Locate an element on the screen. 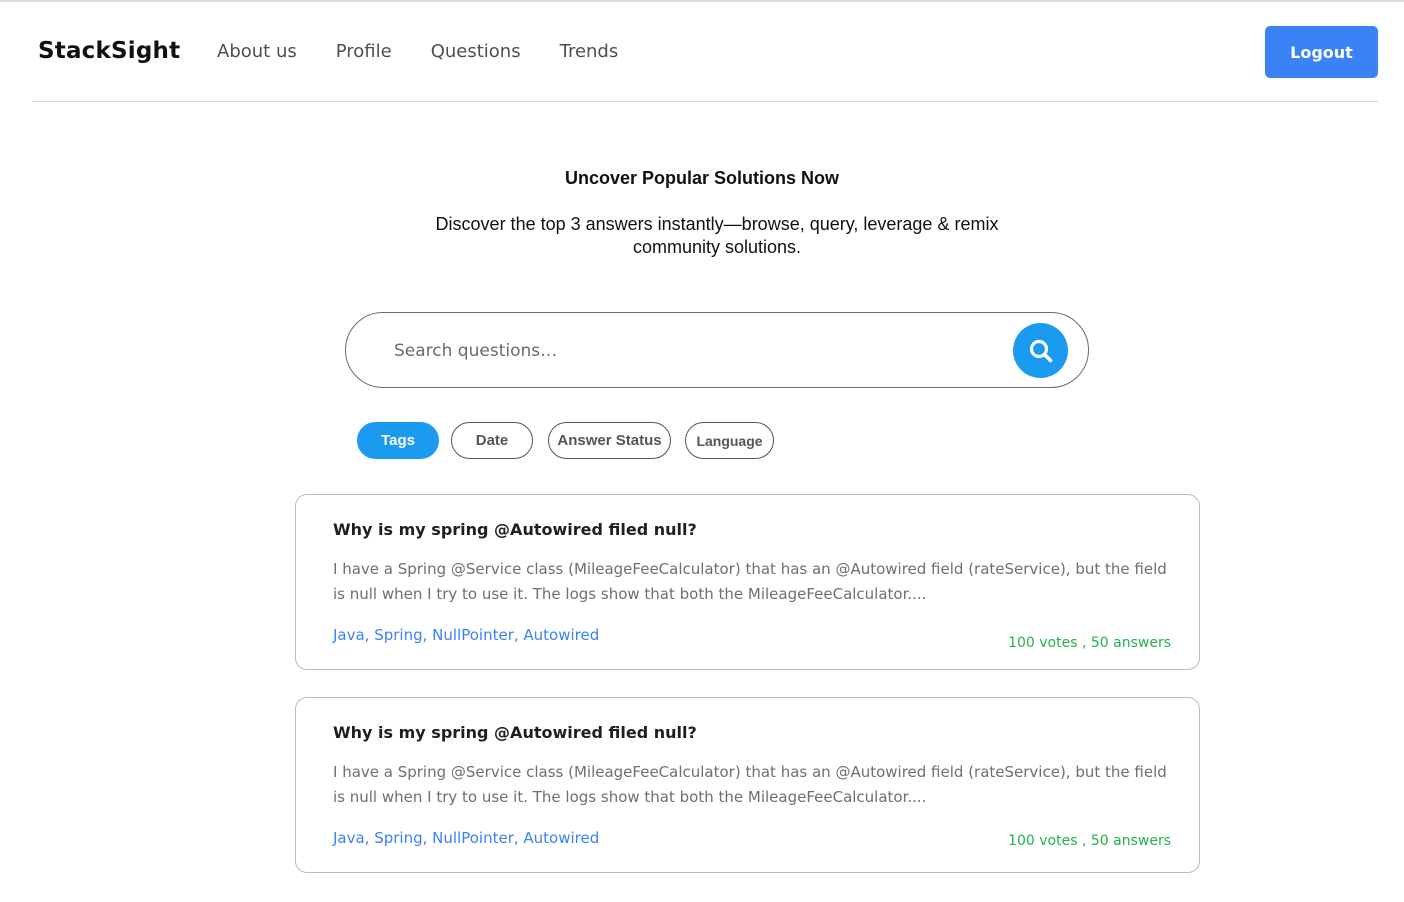 The width and height of the screenshot is (1404, 902). search-icon is located at coordinates (1041, 351).